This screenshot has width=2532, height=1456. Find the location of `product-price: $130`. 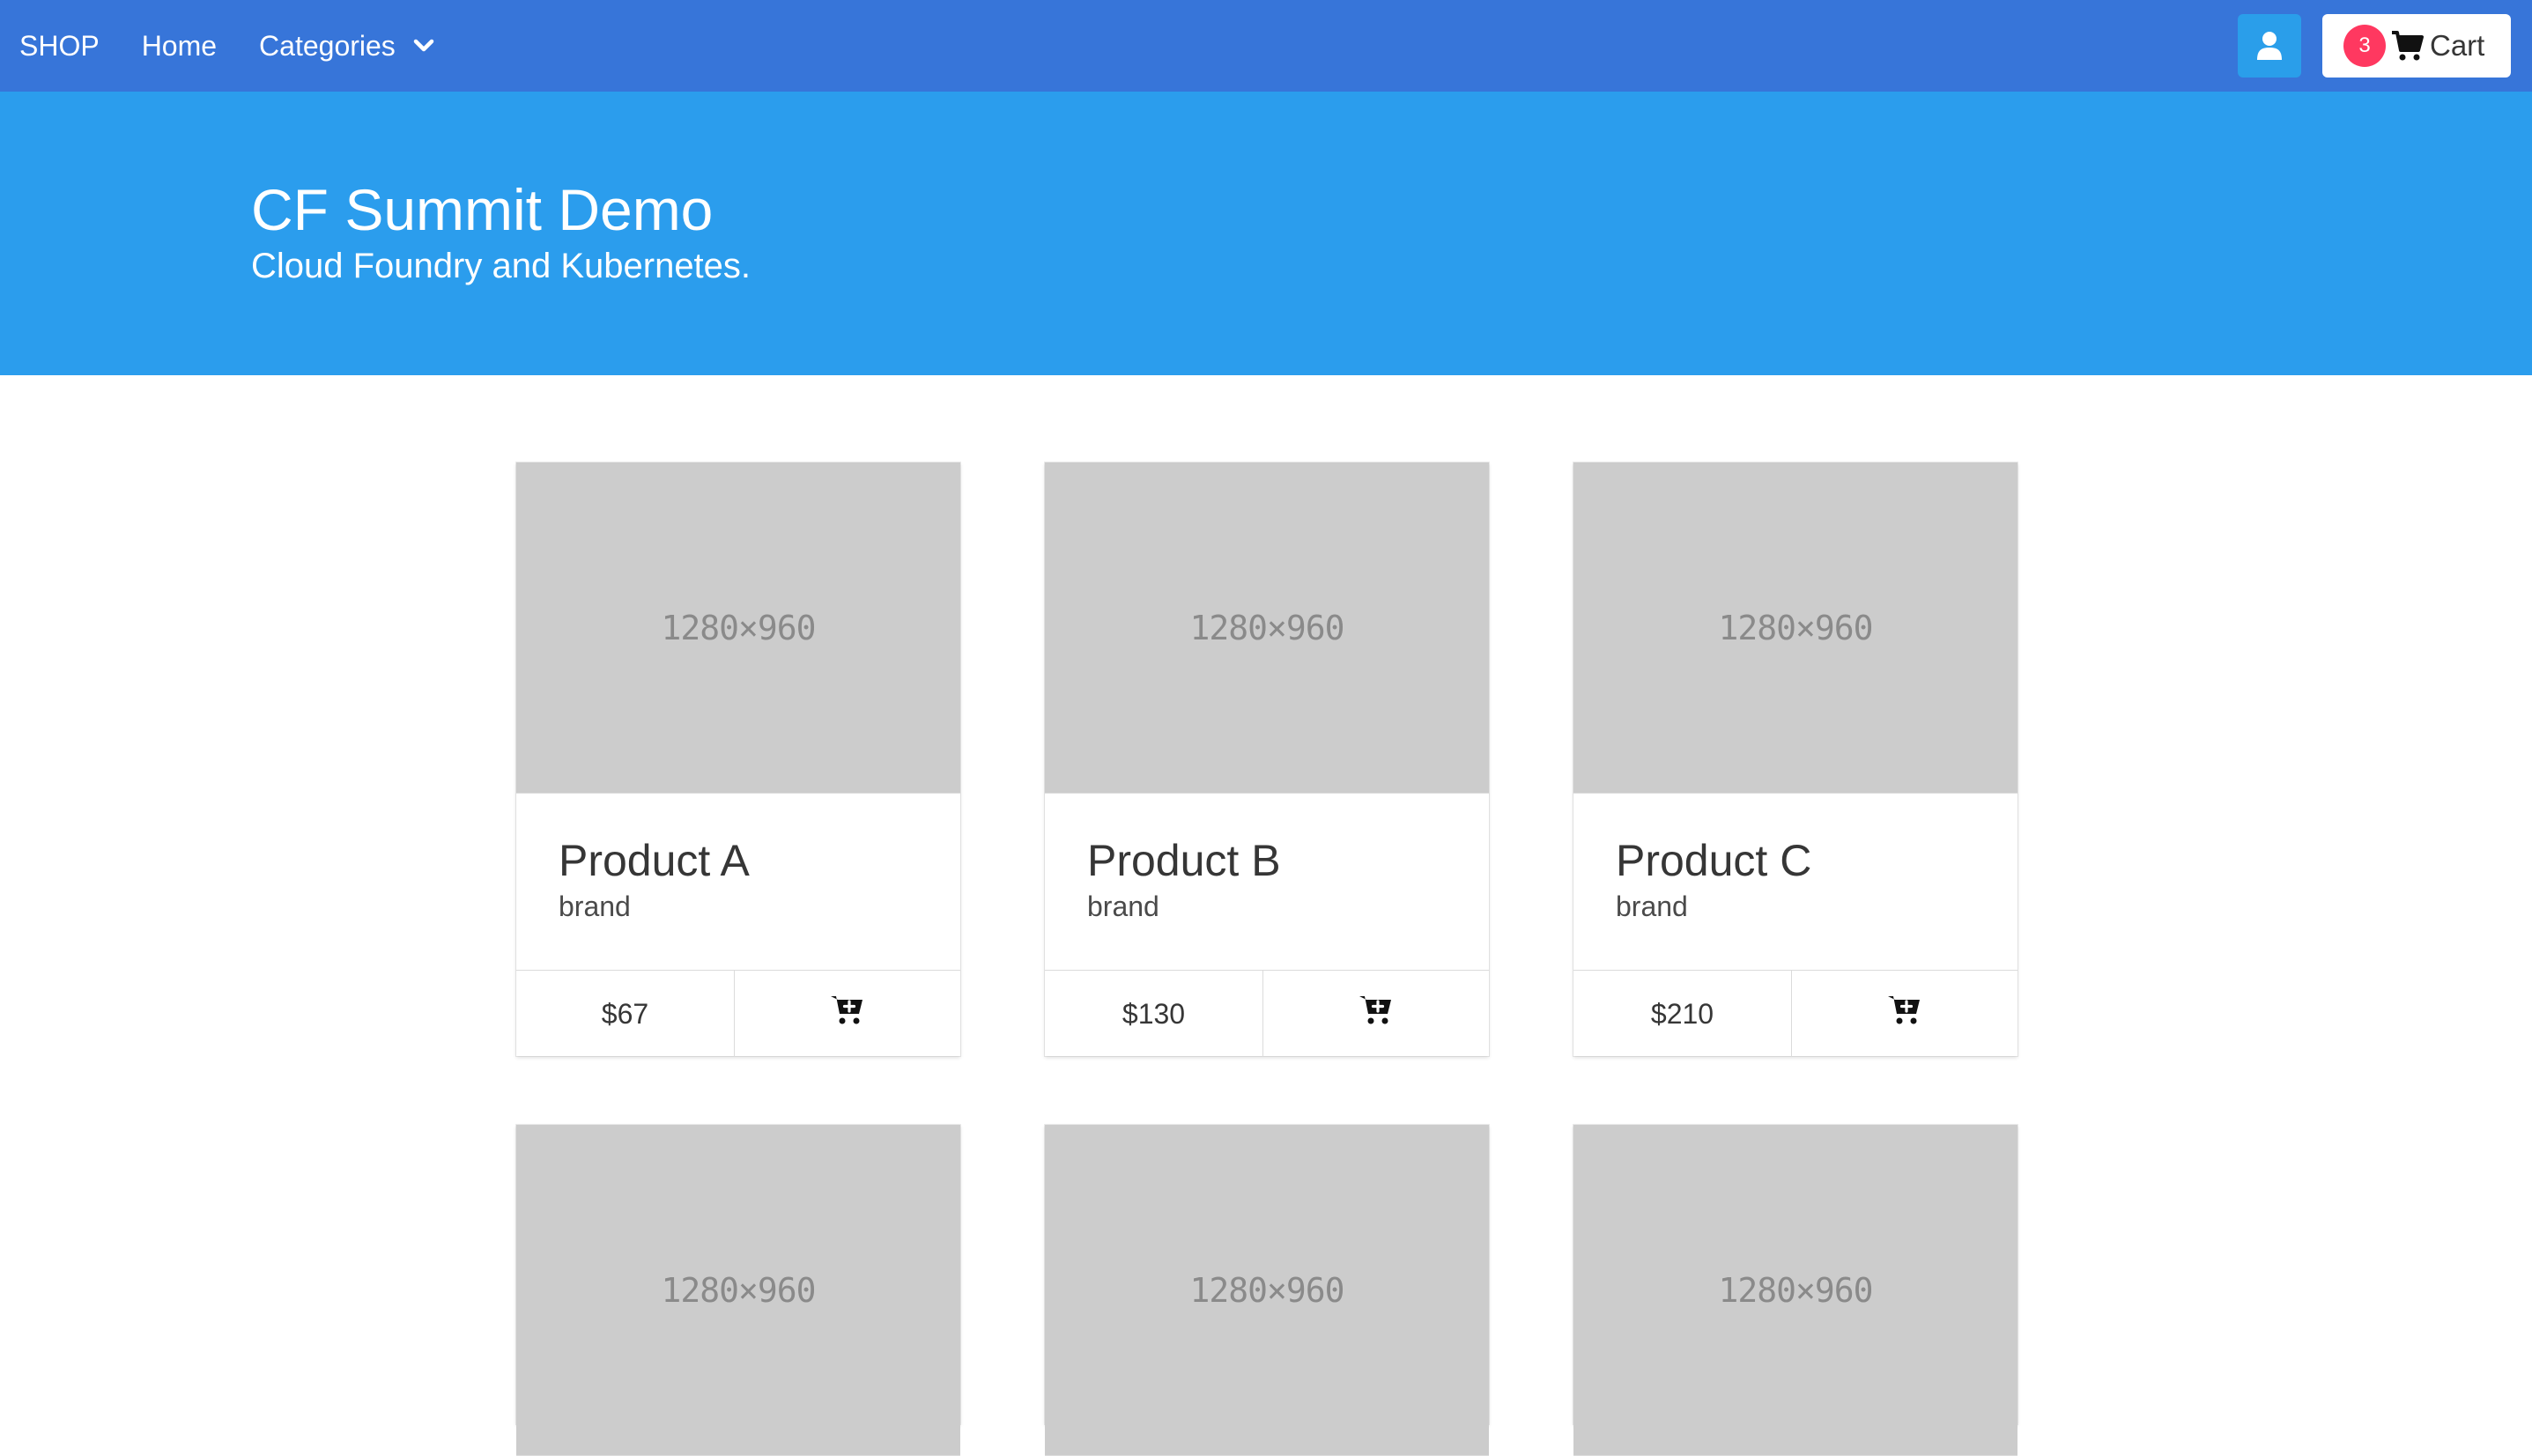

product-price: $130 is located at coordinates (1154, 1014).